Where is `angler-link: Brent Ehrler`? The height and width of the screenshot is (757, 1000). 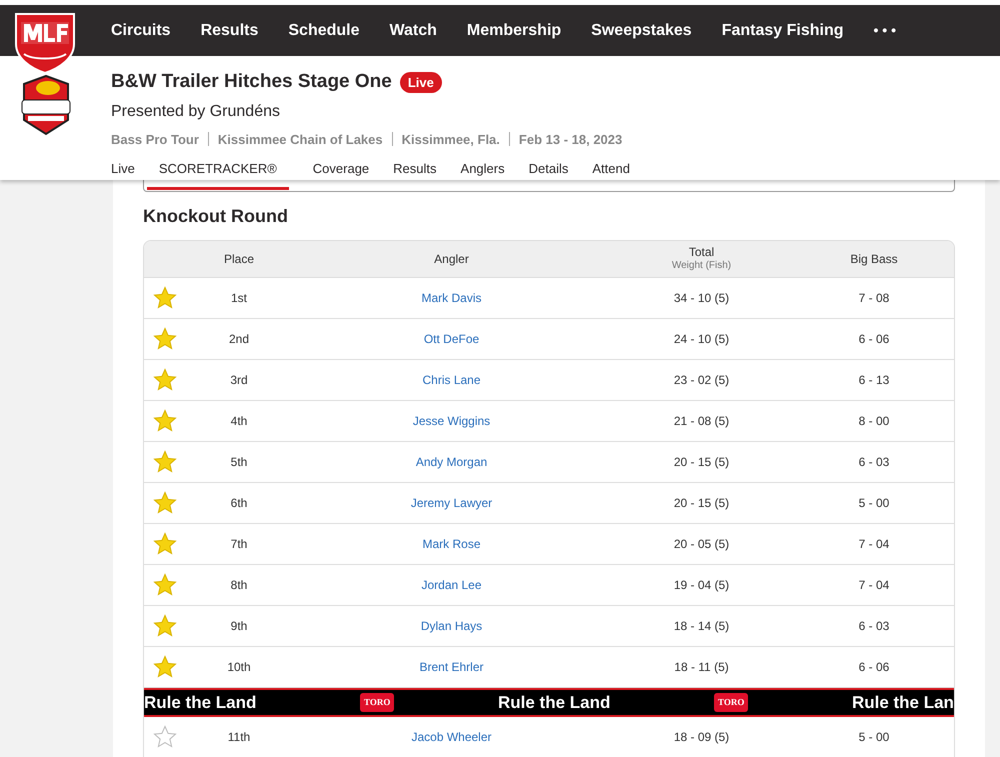 angler-link: Brent Ehrler is located at coordinates (451, 667).